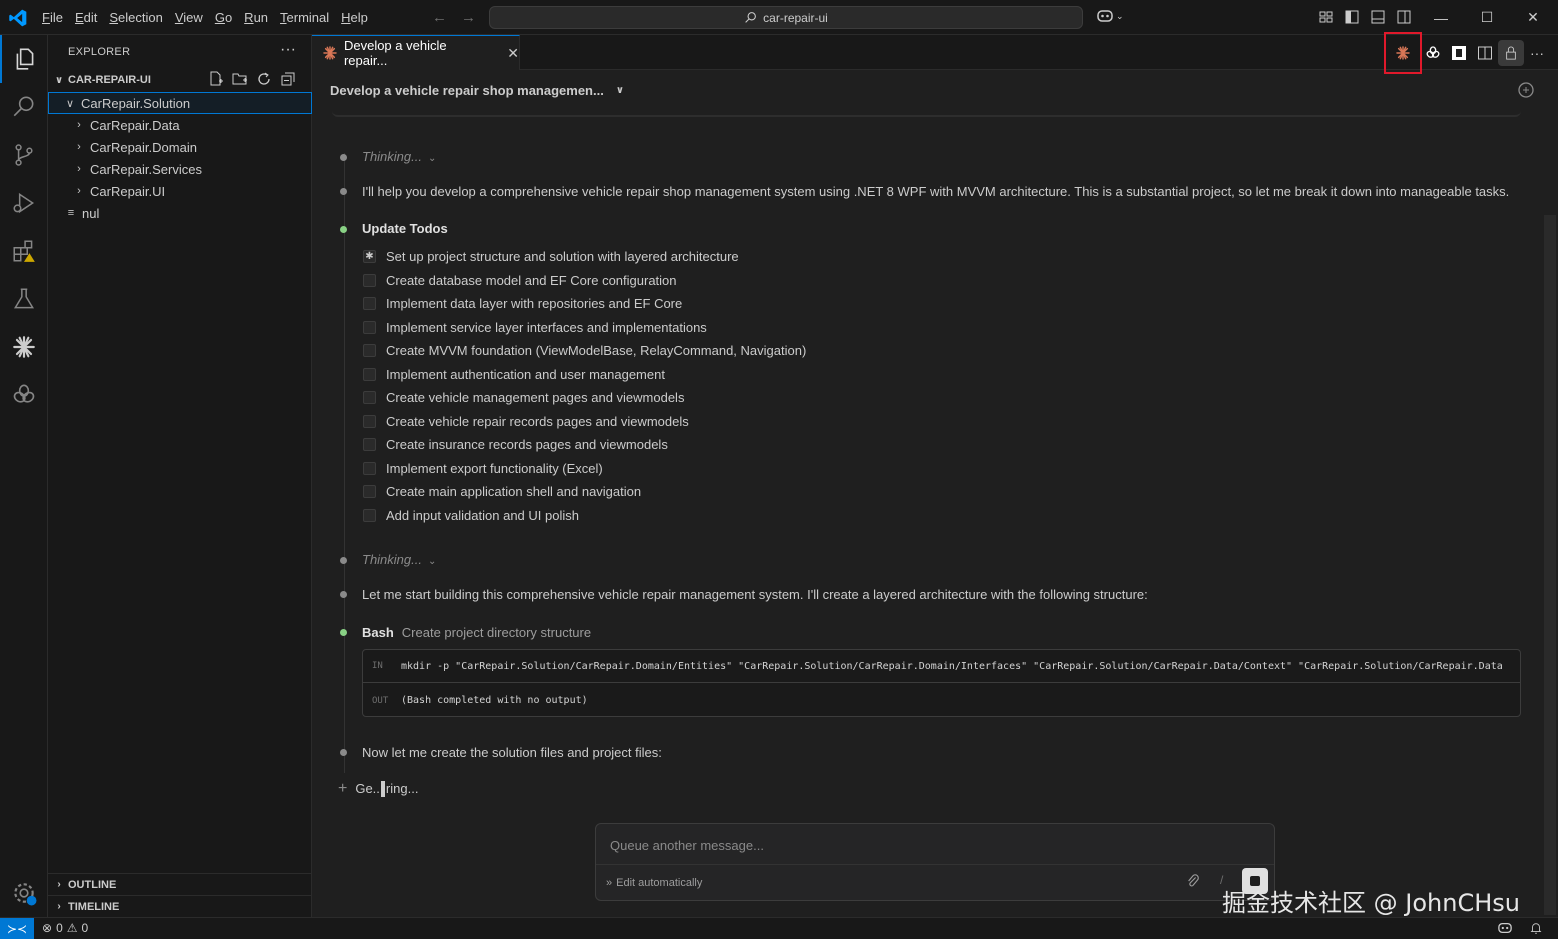  What do you see at coordinates (1110, 16) in the screenshot?
I see `copilot-menu: ⌄` at bounding box center [1110, 16].